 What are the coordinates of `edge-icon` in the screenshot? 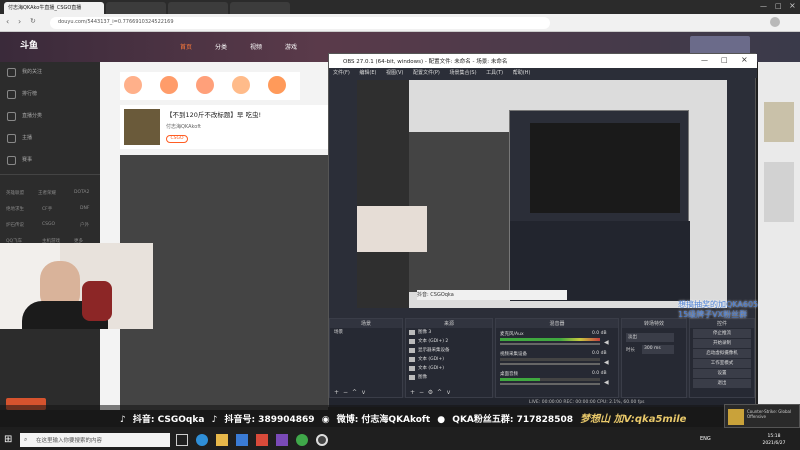 It's located at (202, 440).